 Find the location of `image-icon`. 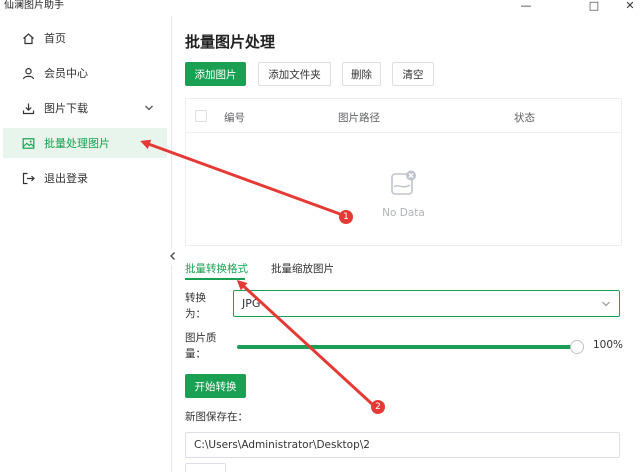

image-icon is located at coordinates (28, 143).